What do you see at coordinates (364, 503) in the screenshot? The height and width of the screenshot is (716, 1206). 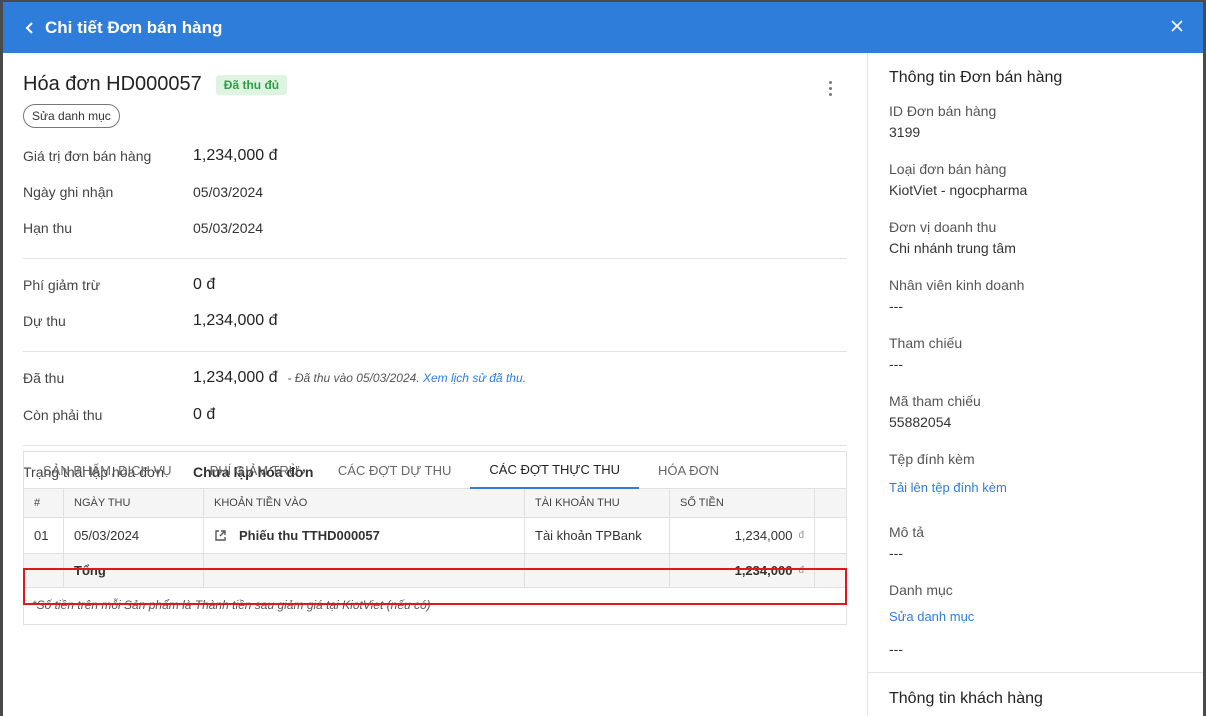 I see `column-header: KHOẢN TIỀN VÀO` at bounding box center [364, 503].